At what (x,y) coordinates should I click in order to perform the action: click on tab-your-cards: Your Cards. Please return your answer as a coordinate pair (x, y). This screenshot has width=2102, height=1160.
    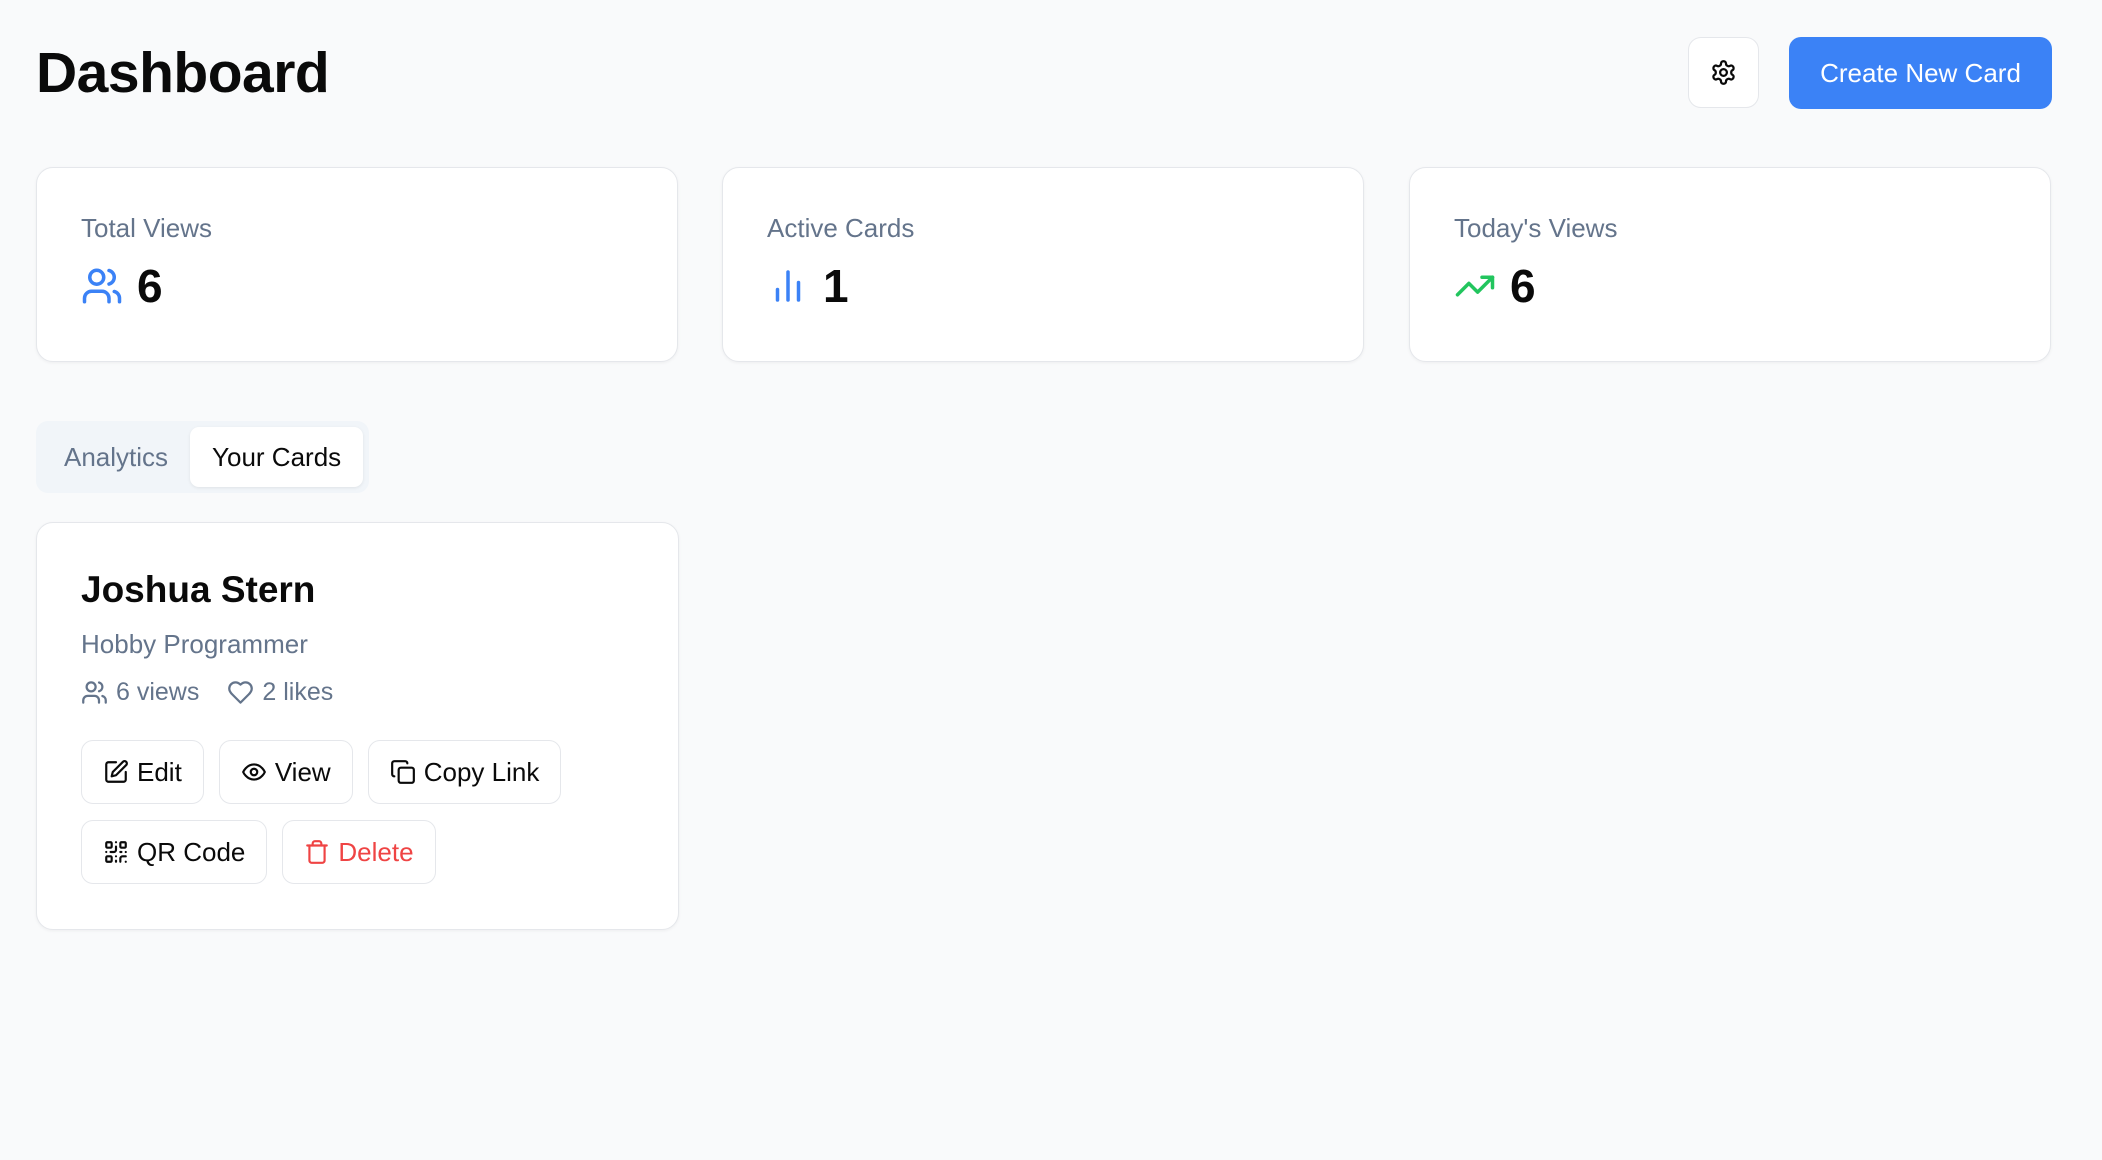
    Looking at the image, I should click on (277, 457).